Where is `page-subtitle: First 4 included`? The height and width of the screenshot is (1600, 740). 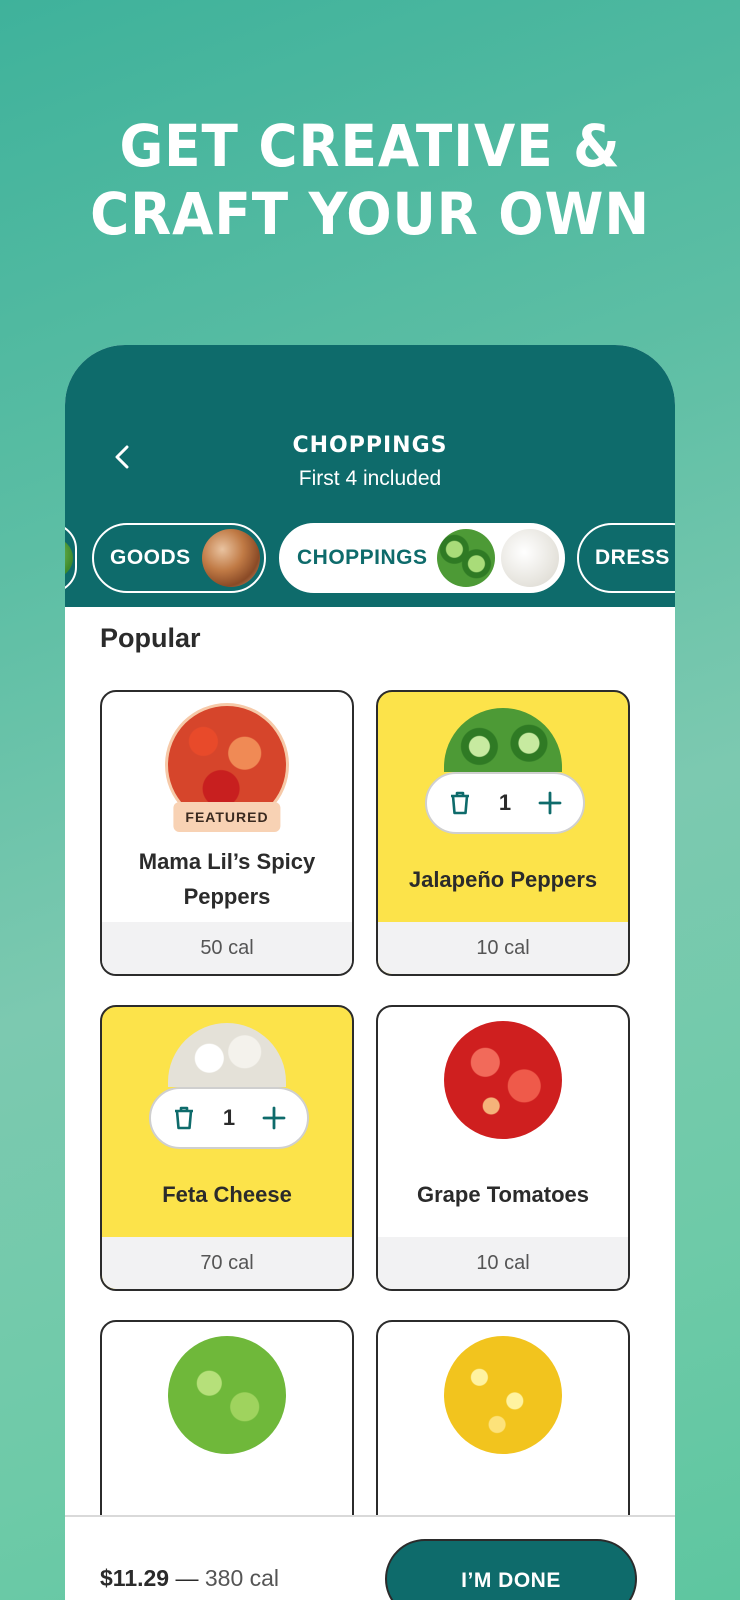
page-subtitle: First 4 included is located at coordinates (370, 478).